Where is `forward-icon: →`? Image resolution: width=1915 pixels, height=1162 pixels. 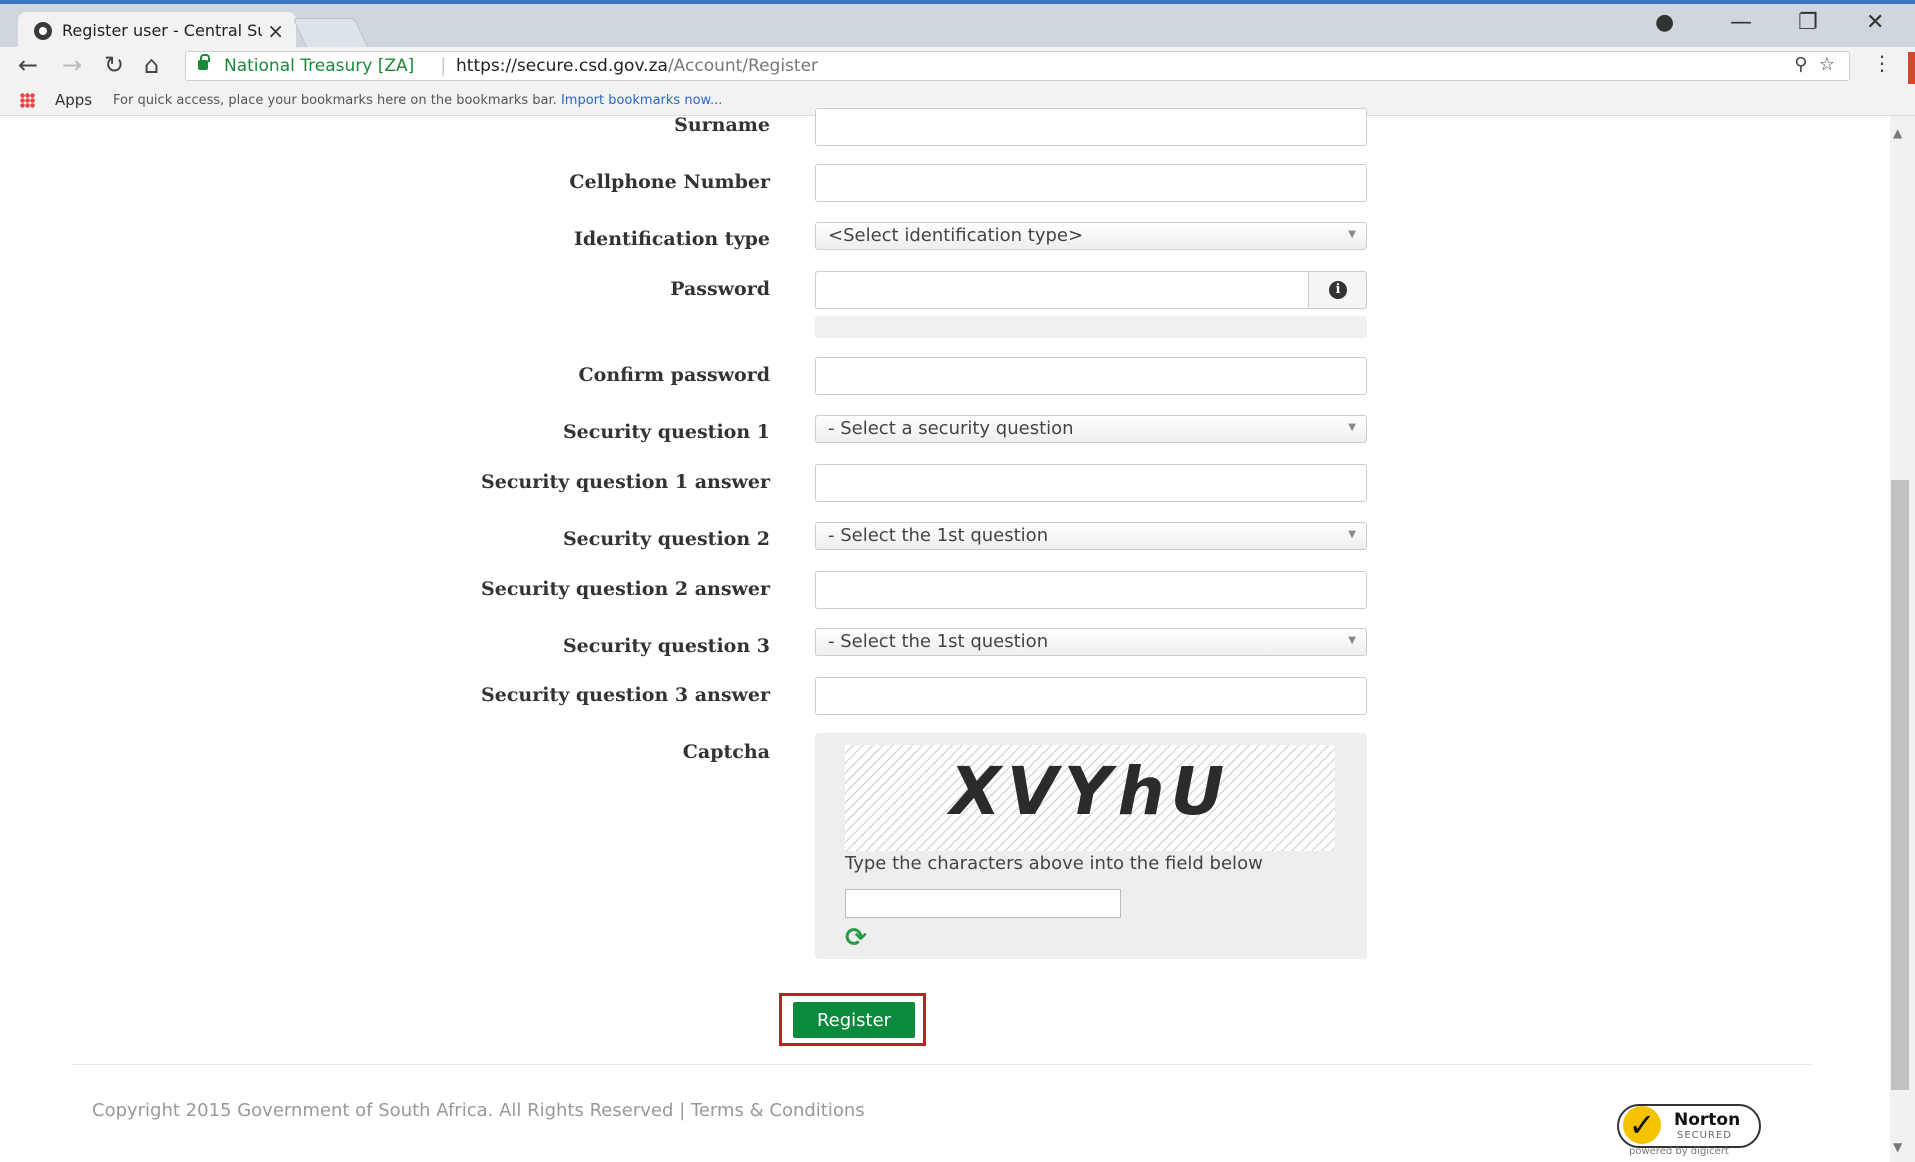
forward-icon: → is located at coordinates (72, 65).